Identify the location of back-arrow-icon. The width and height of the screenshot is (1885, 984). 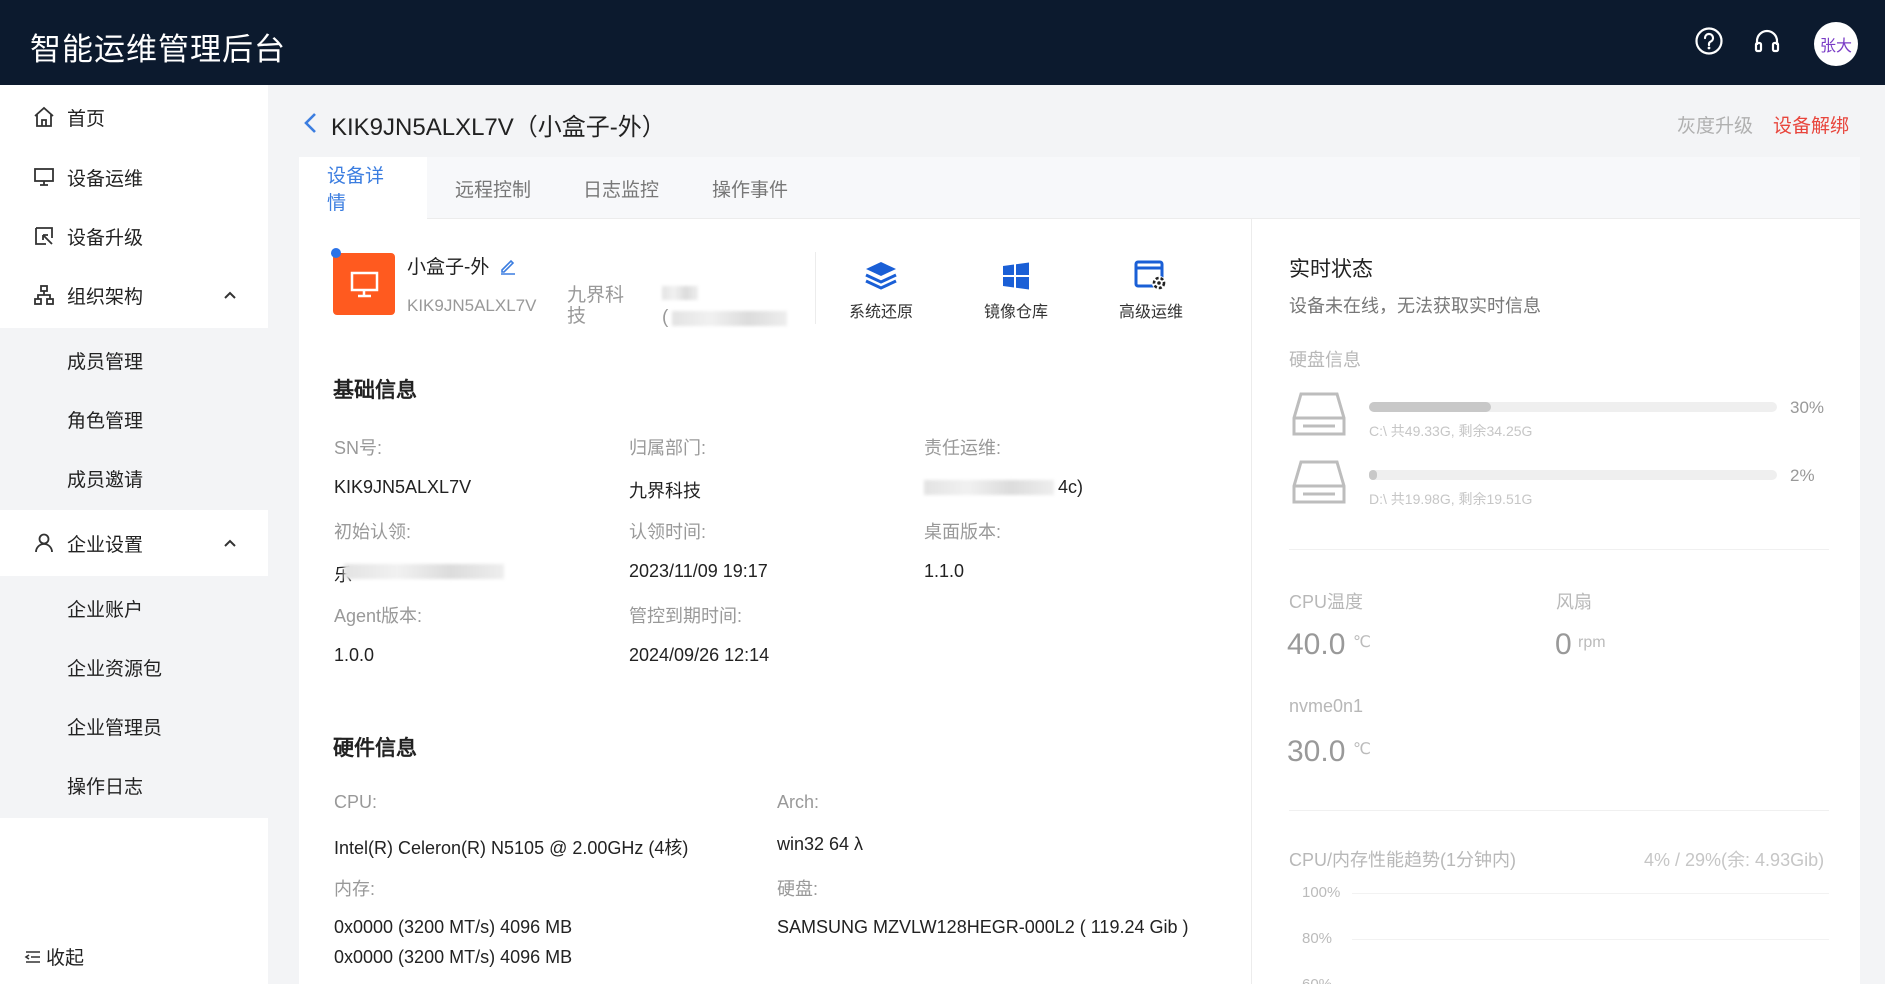
(311, 123).